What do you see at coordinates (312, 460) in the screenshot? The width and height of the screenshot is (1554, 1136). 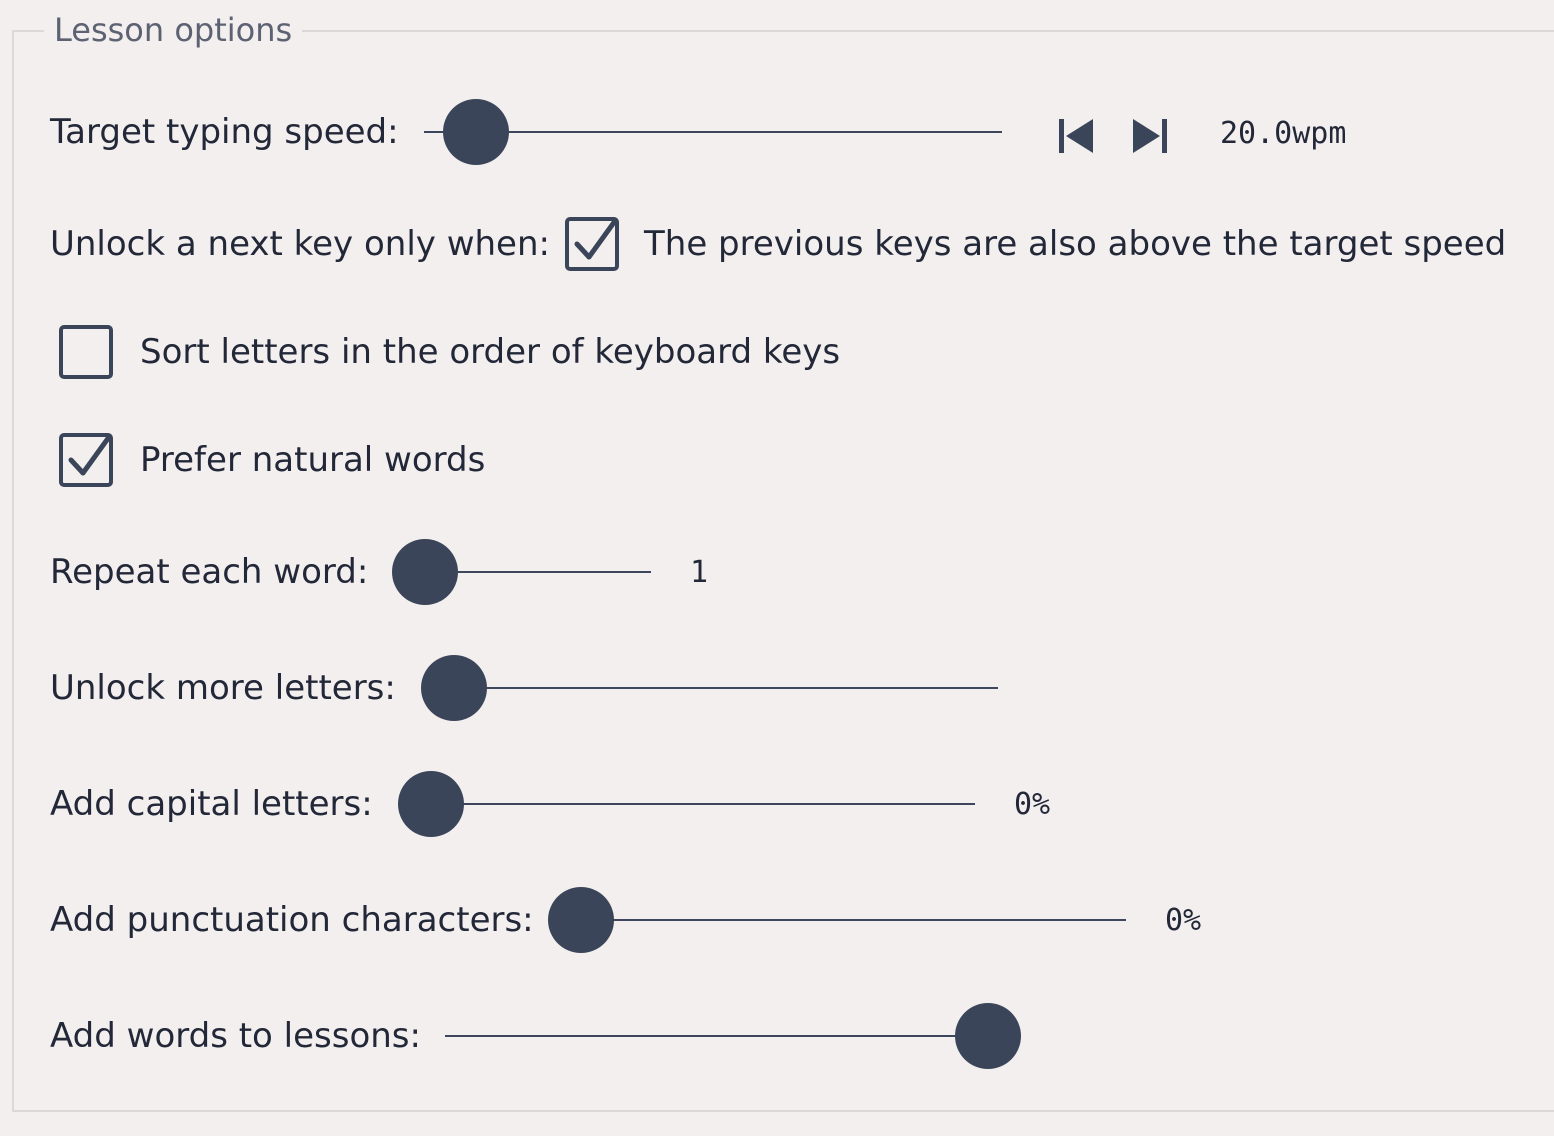 I see `natural-words-label: Prefer natural words` at bounding box center [312, 460].